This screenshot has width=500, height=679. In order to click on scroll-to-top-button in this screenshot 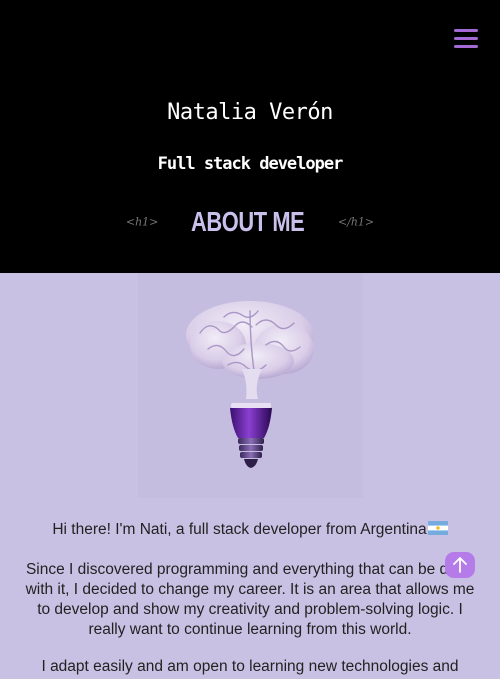, I will do `click(460, 565)`.